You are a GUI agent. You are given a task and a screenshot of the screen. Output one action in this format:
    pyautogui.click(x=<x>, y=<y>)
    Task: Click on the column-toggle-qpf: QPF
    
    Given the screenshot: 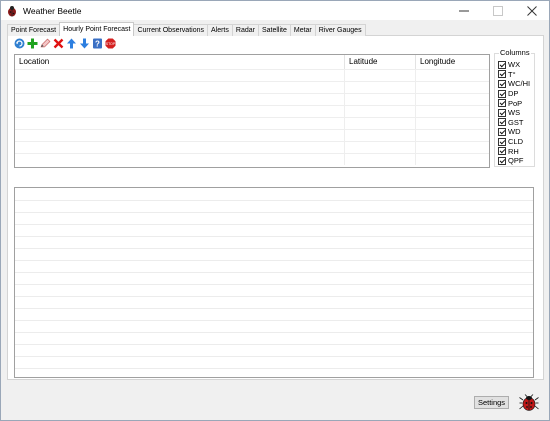 What is the action you would take?
    pyautogui.click(x=514, y=161)
    